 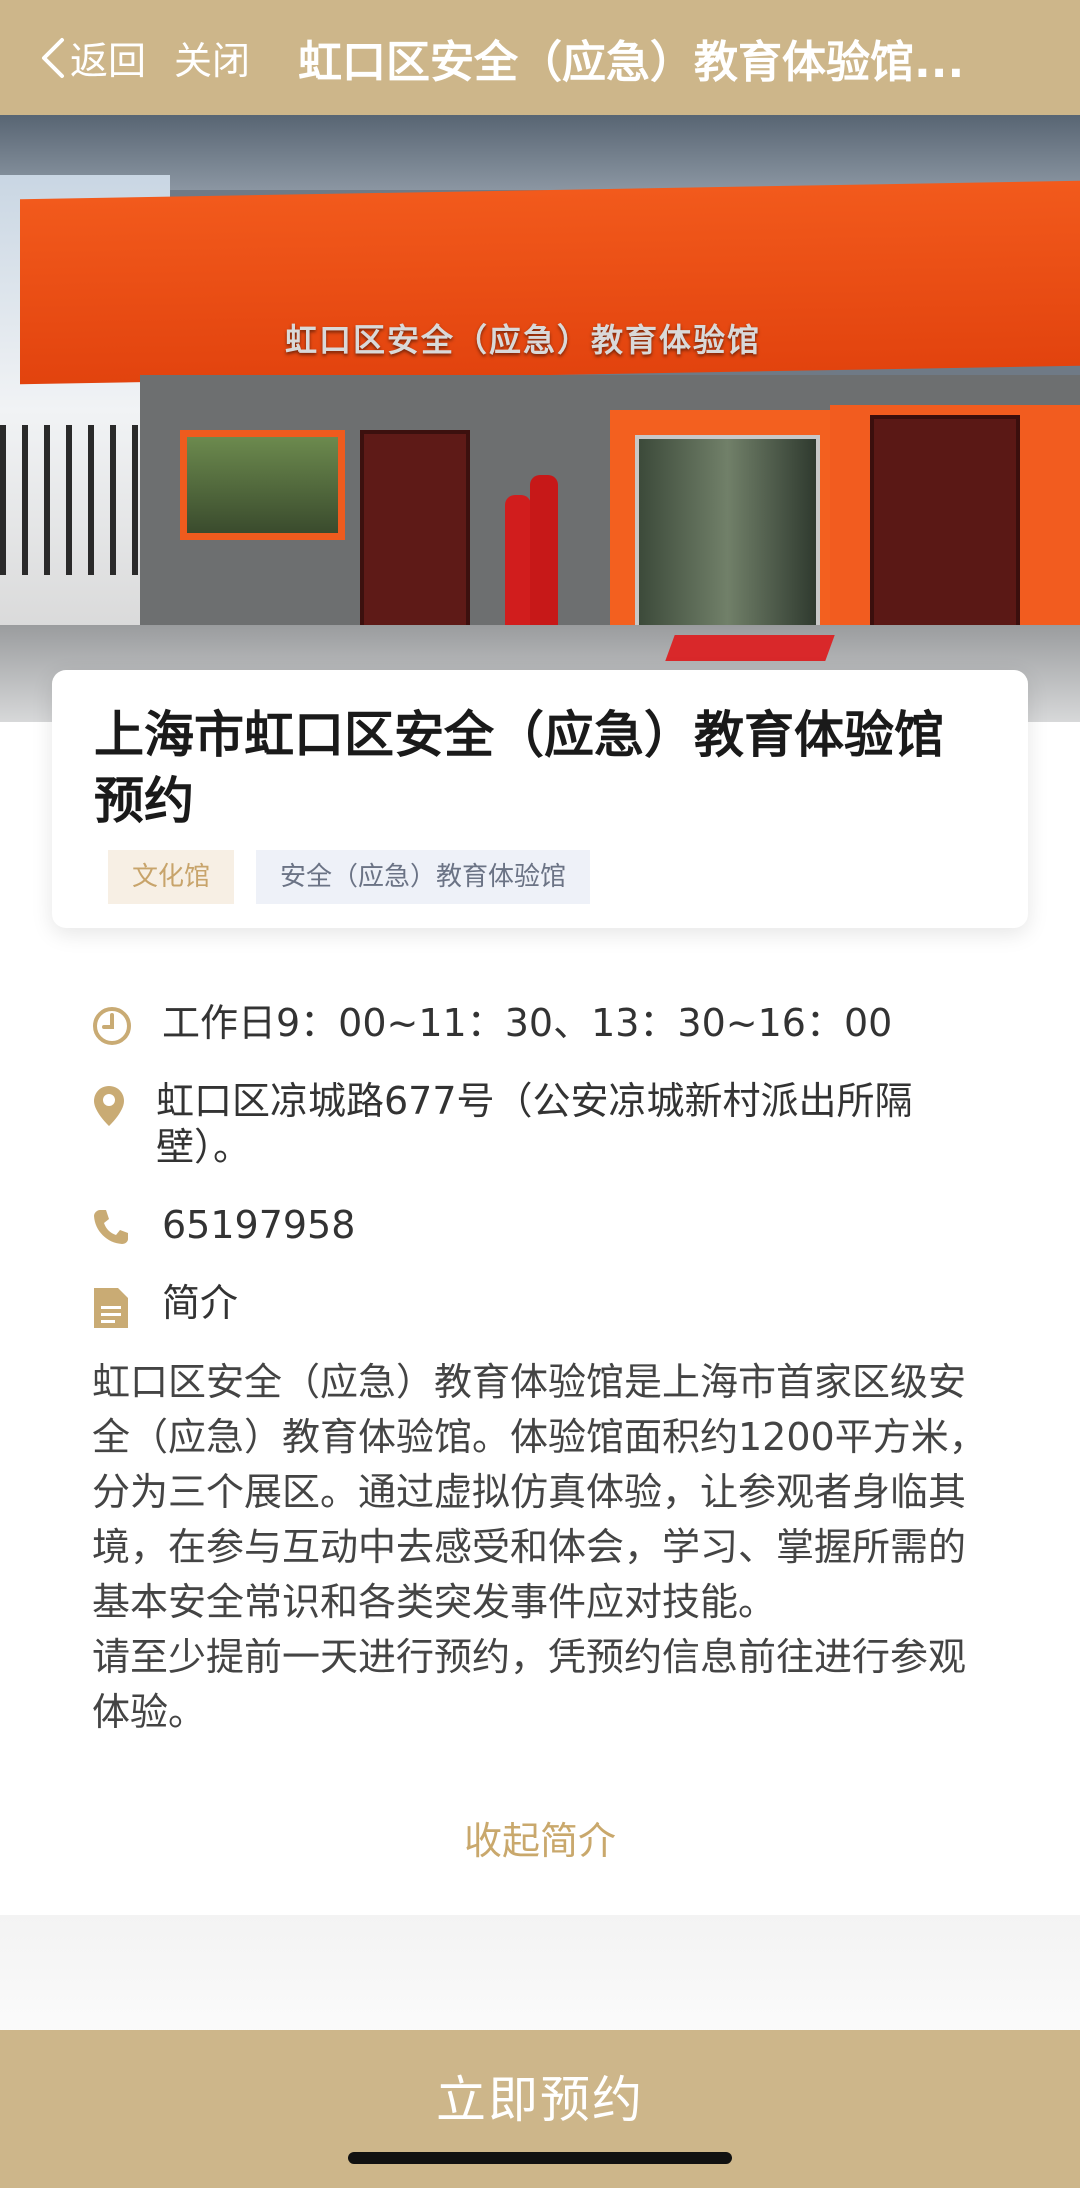 I want to click on collapse-intro-link: 收起简介, so click(x=540, y=1837).